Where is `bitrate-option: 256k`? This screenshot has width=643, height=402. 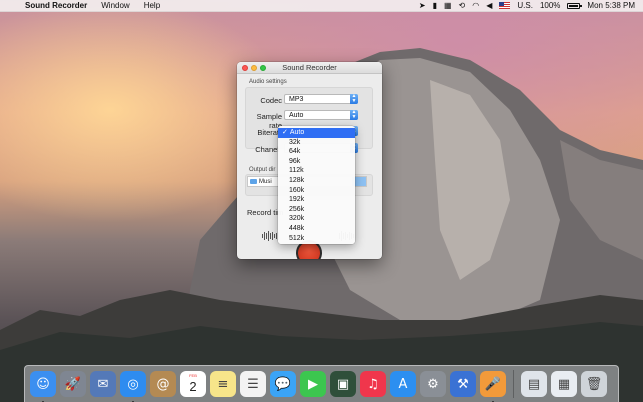
bitrate-option: 256k is located at coordinates (316, 210).